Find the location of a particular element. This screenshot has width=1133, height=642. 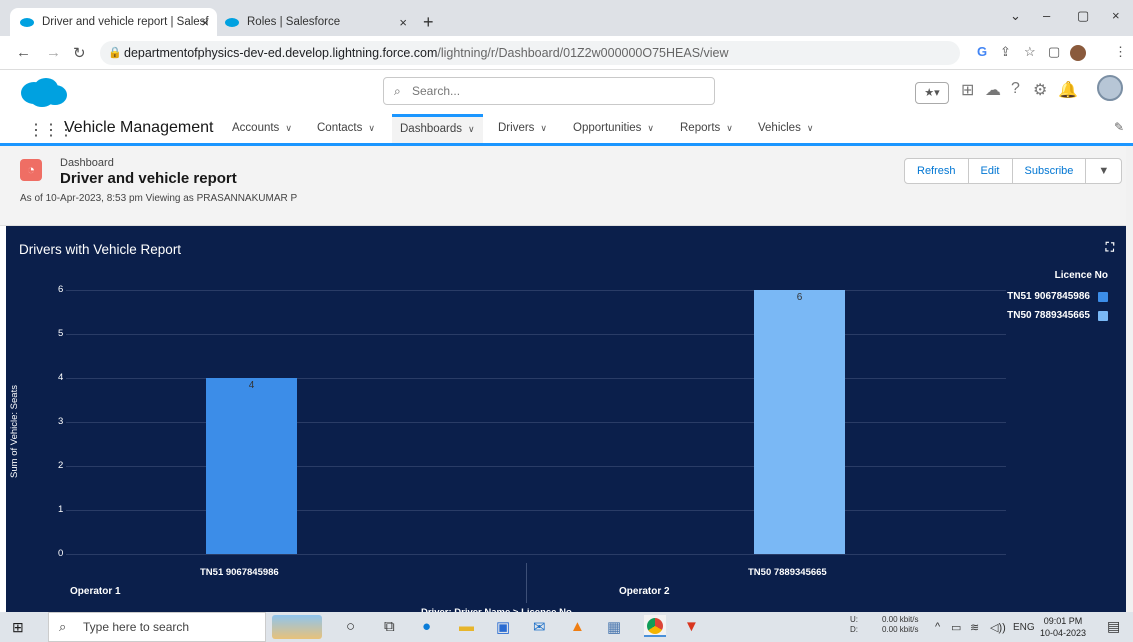

nav-item-accounts: Accounts ∨ is located at coordinates (262, 128).